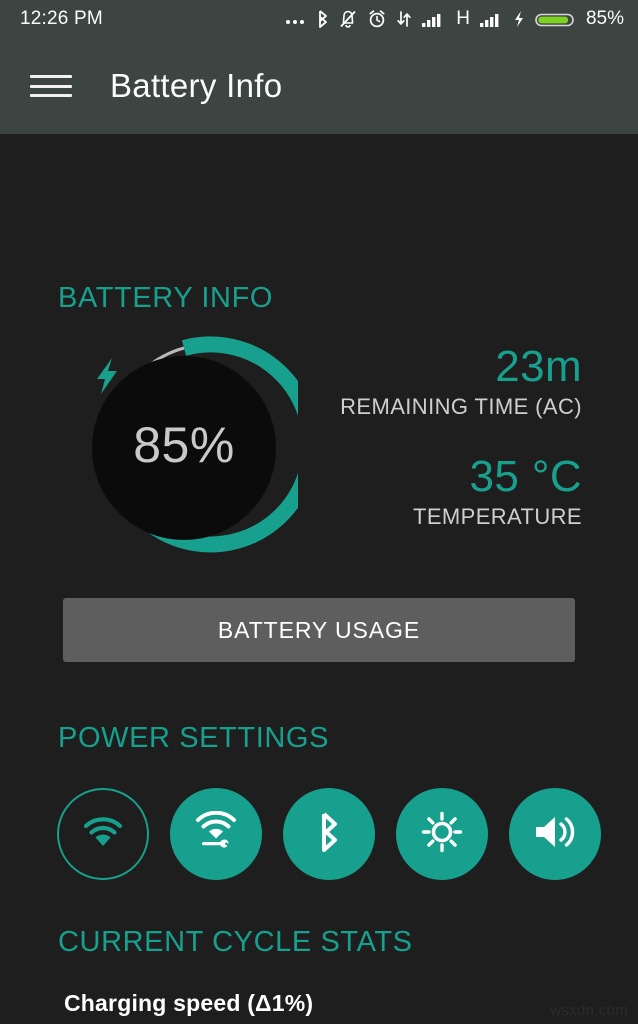 This screenshot has height=1024, width=638. Describe the element at coordinates (196, 85) in the screenshot. I see `page-title: Battery Info` at that location.